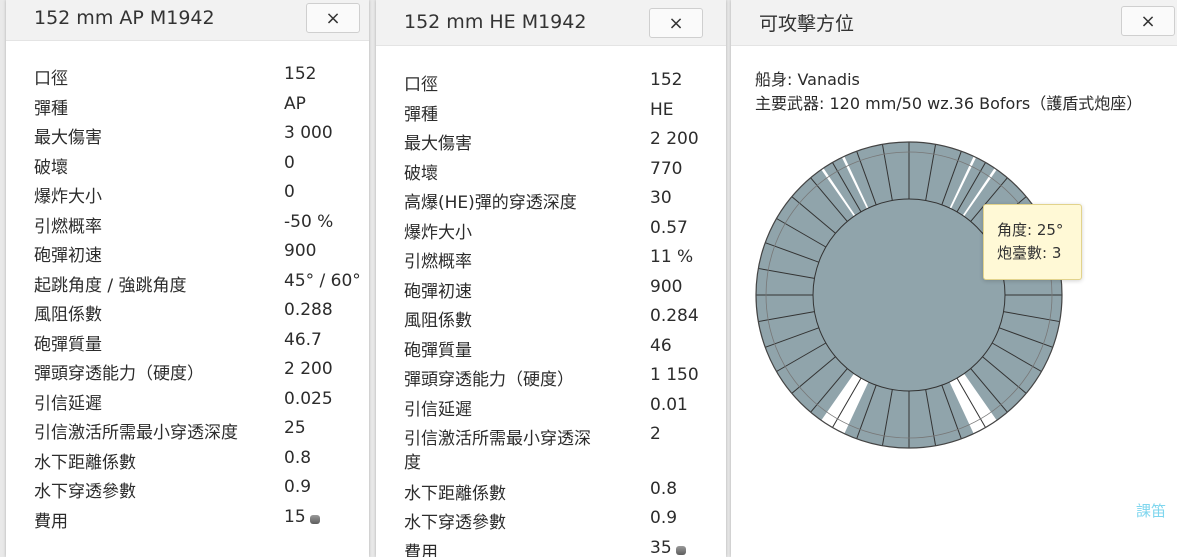  What do you see at coordinates (661, 547) in the screenshot?
I see `stat-value: 35` at bounding box center [661, 547].